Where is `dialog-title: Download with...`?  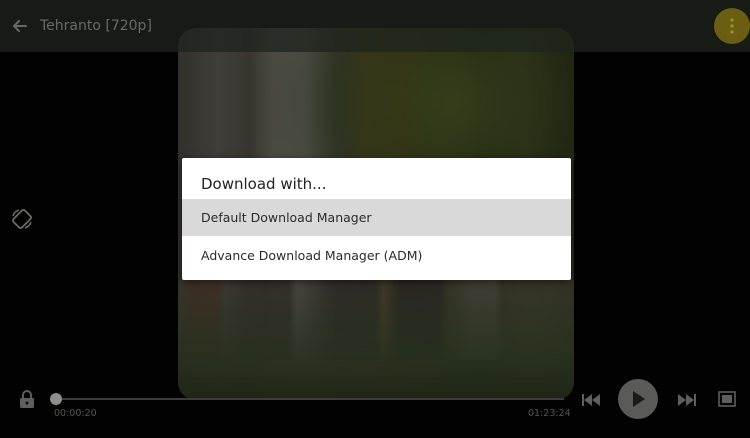 dialog-title: Download with... is located at coordinates (264, 184).